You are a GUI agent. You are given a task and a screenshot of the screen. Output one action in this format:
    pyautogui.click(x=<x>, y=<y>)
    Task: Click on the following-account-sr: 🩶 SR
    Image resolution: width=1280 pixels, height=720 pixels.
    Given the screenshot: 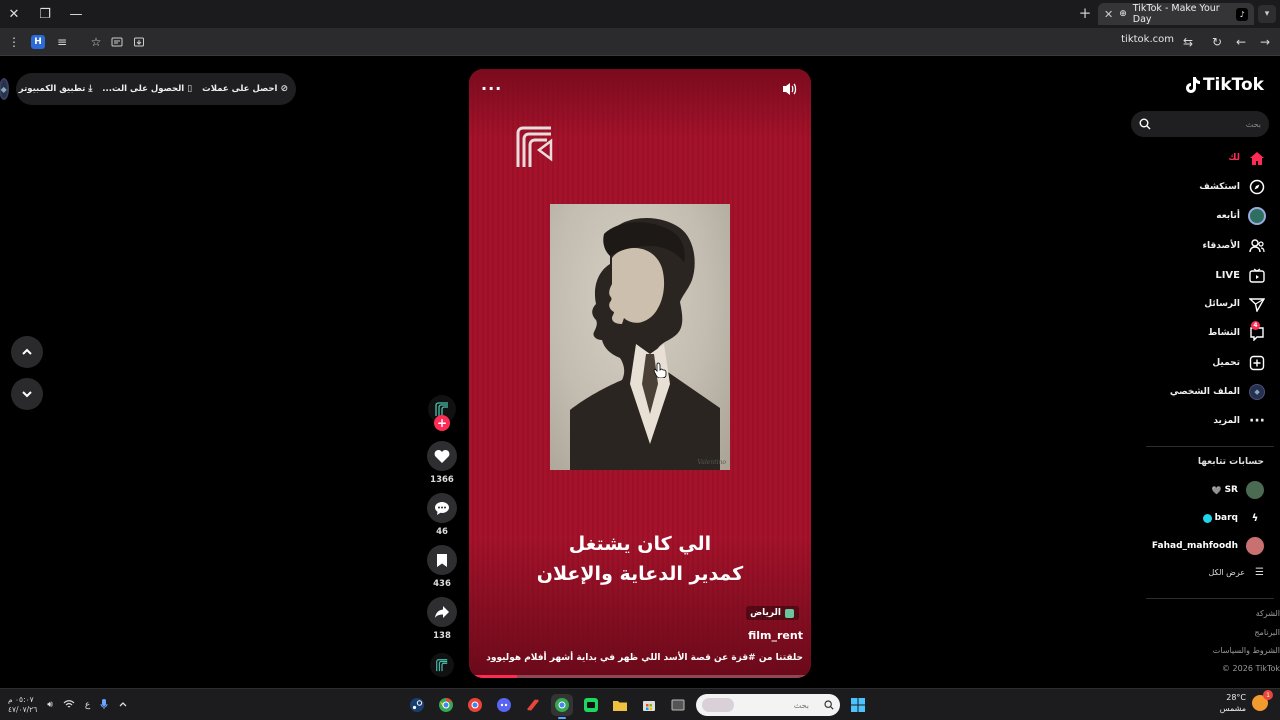 What is the action you would take?
    pyautogui.click(x=1238, y=490)
    